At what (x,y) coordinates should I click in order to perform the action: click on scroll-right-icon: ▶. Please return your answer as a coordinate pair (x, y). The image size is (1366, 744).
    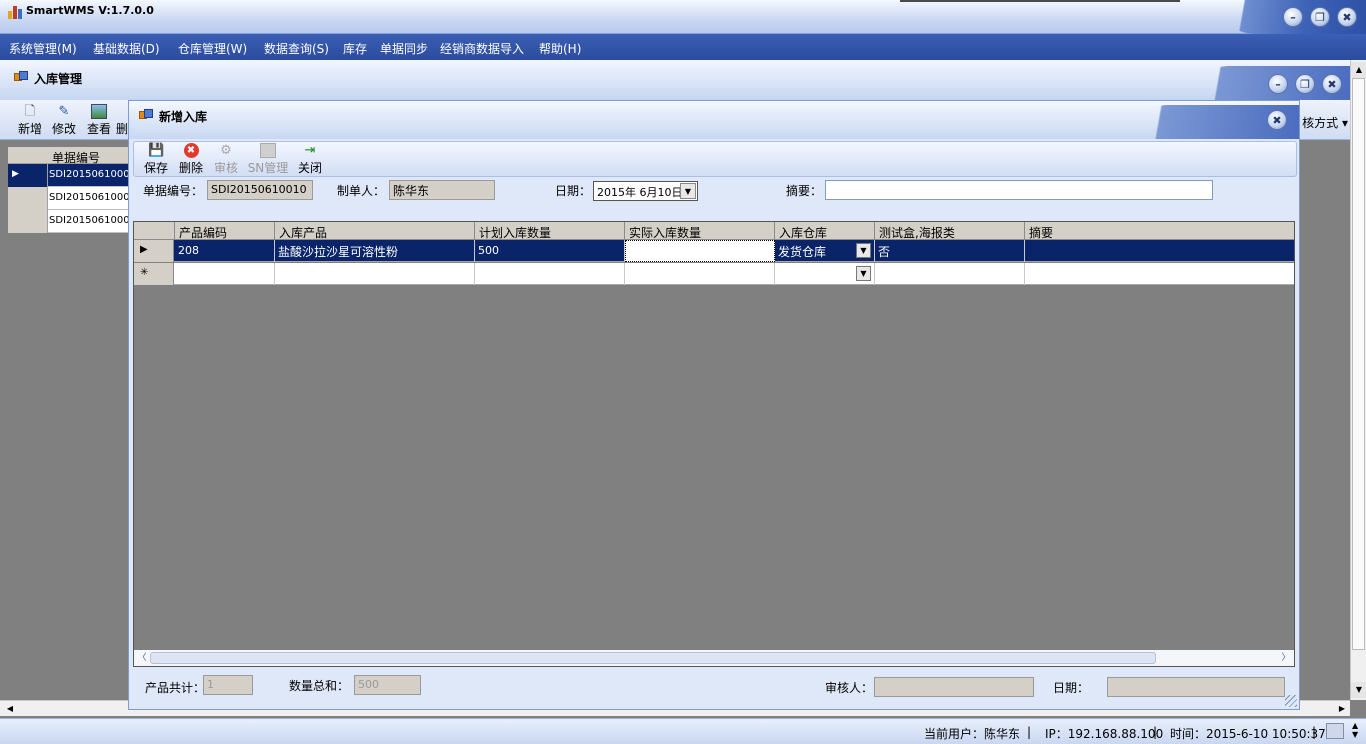
    Looking at the image, I should click on (1342, 709).